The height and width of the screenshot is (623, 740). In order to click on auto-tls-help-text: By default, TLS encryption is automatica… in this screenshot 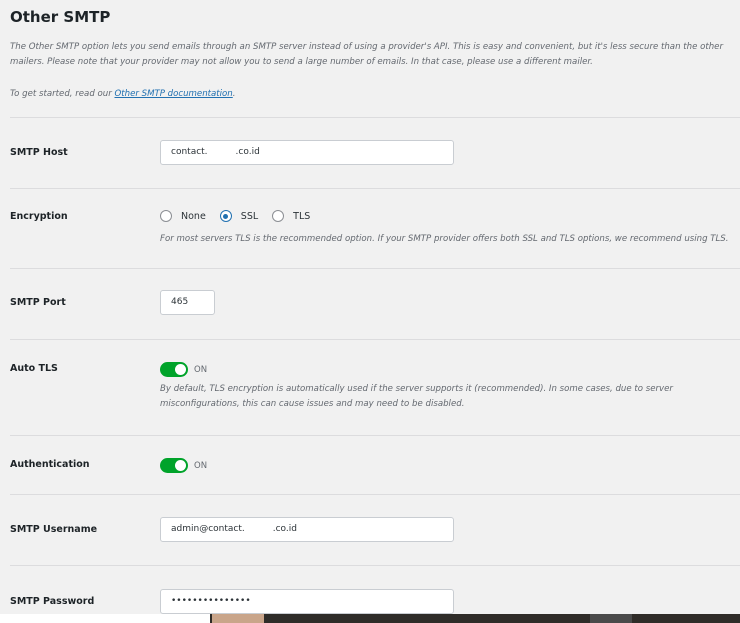, I will do `click(416, 396)`.